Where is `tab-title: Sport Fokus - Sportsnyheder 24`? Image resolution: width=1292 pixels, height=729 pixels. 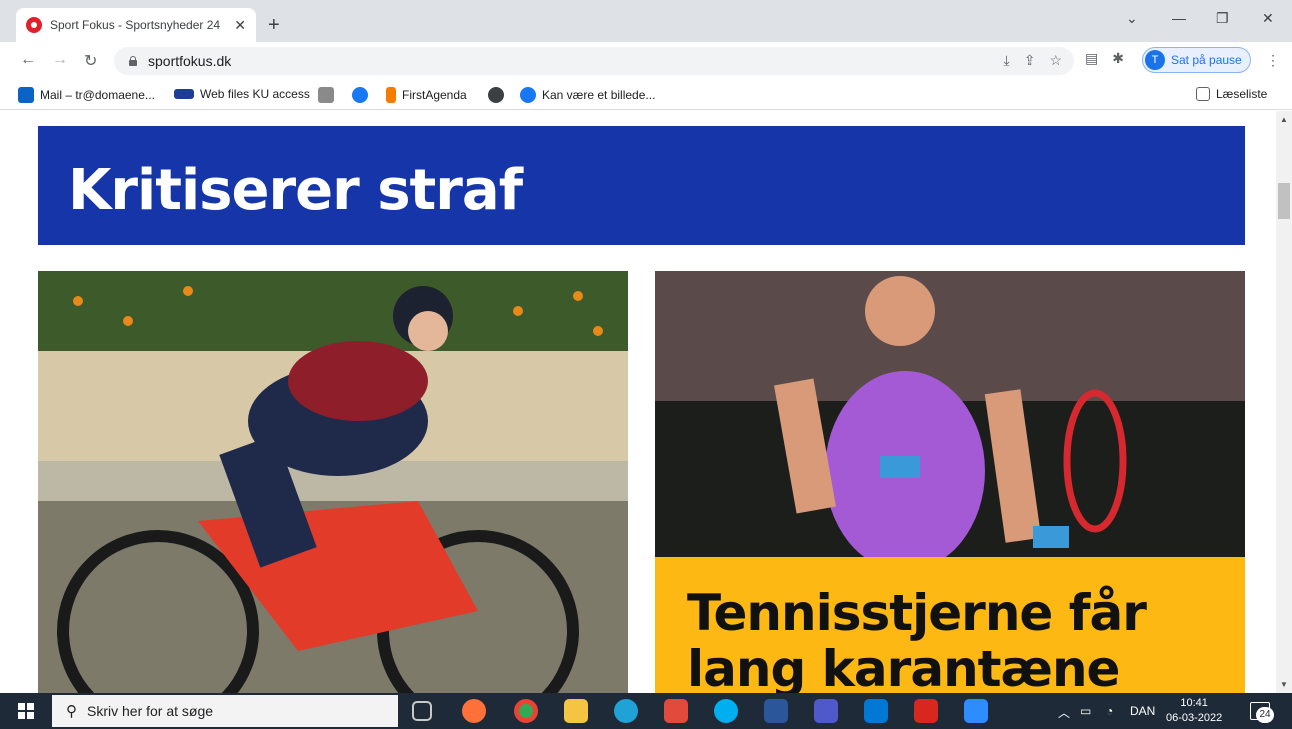 tab-title: Sport Fokus - Sportsnyheder 24 is located at coordinates (135, 25).